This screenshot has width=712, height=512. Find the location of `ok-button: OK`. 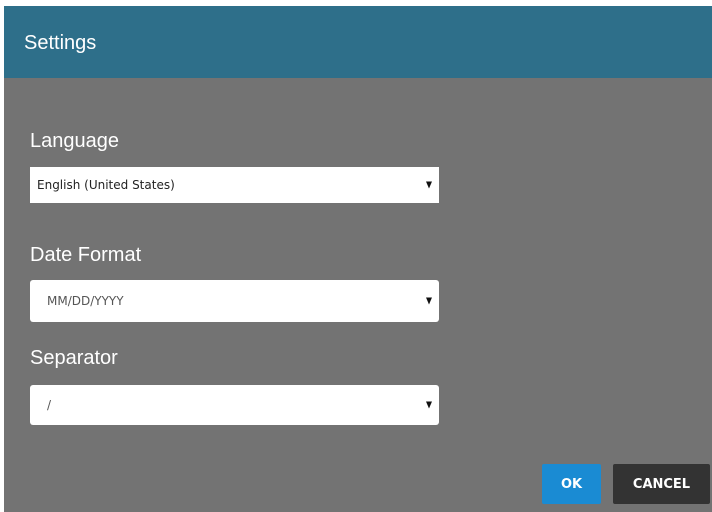

ok-button: OK is located at coordinates (571, 484).